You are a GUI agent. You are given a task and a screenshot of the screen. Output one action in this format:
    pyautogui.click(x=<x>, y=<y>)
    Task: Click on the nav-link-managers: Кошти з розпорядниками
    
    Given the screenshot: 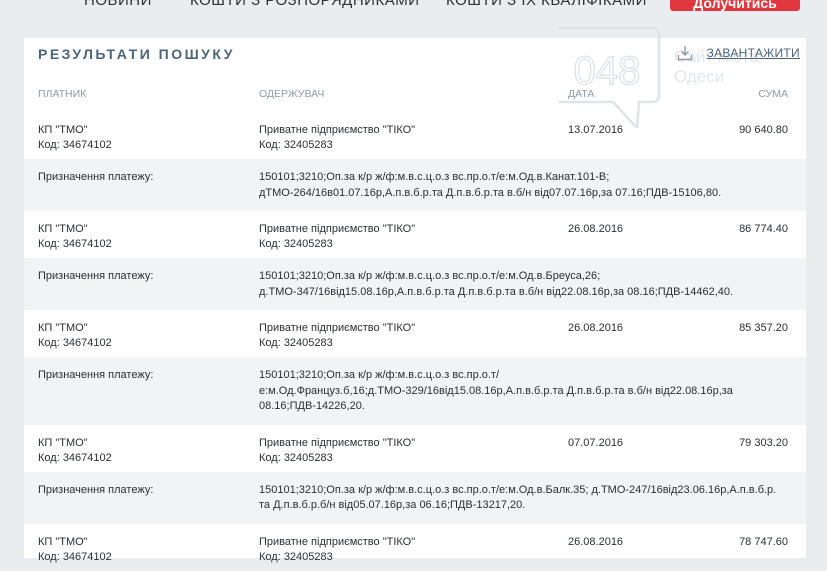 What is the action you would take?
    pyautogui.click(x=304, y=4)
    